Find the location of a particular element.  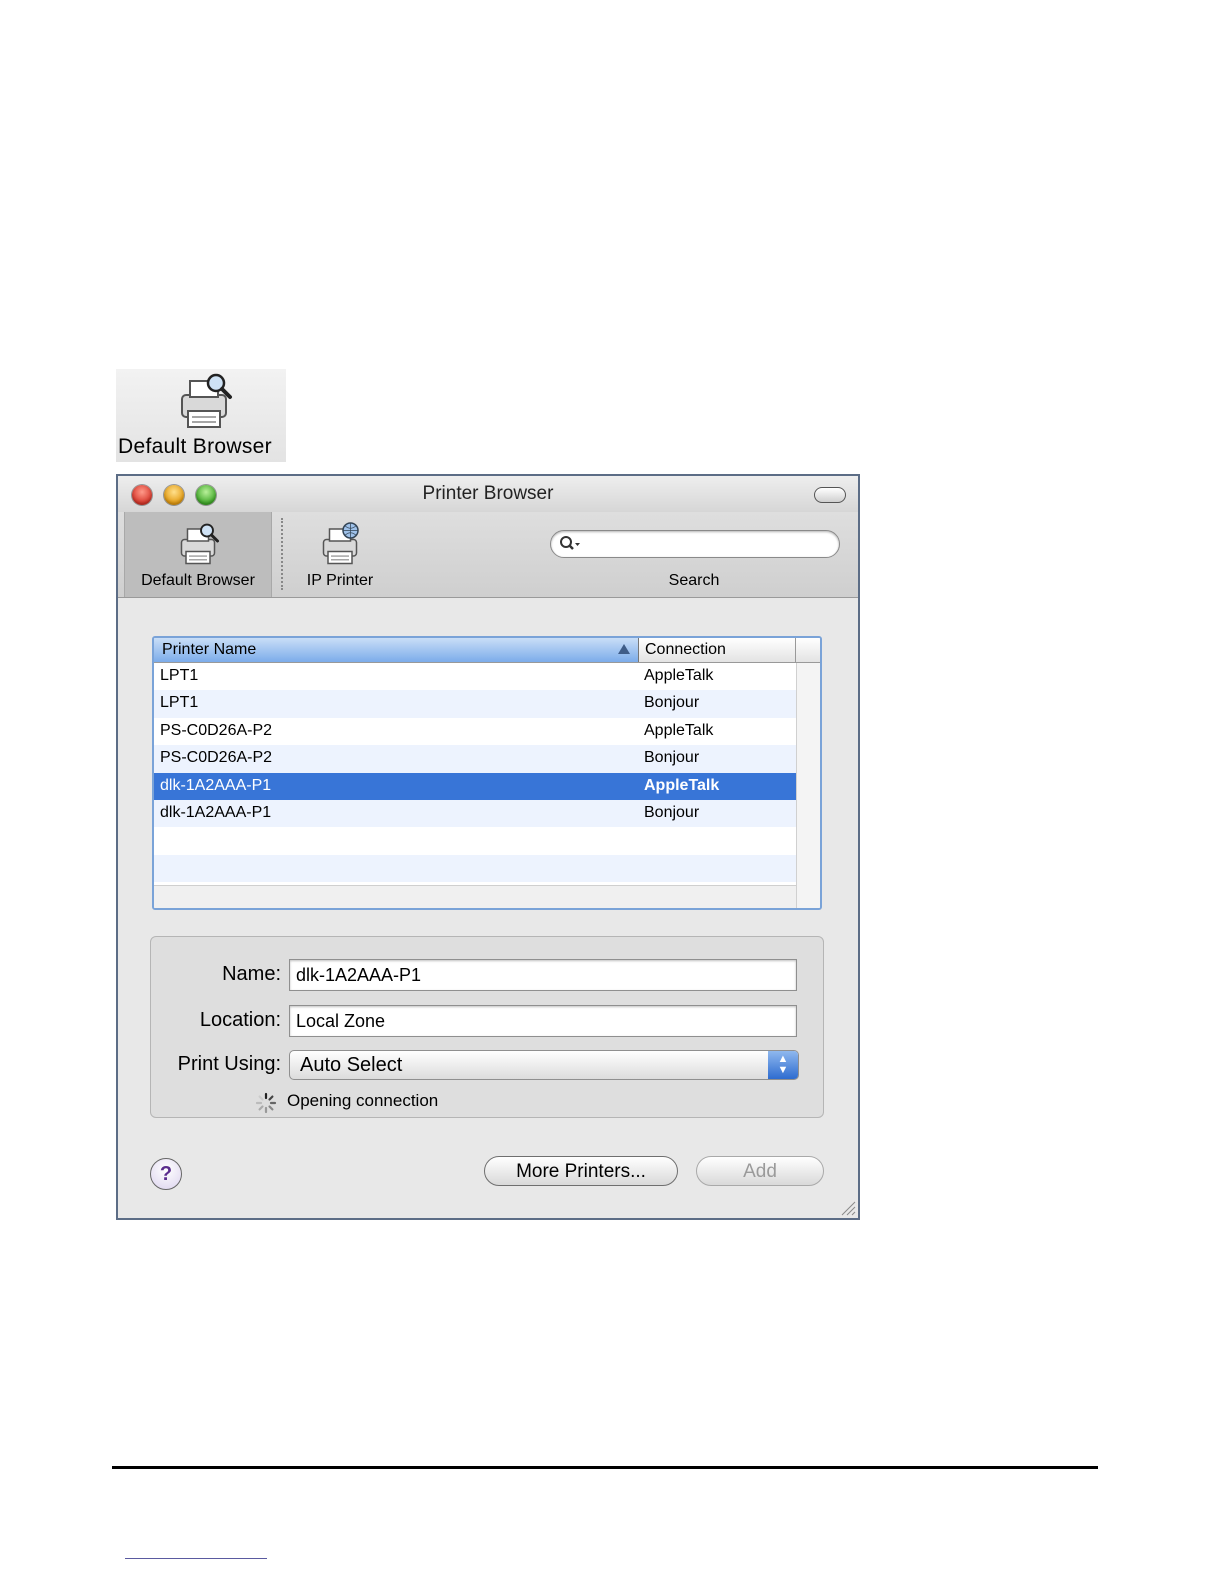

window-title: Printer Browser is located at coordinates (488, 493).